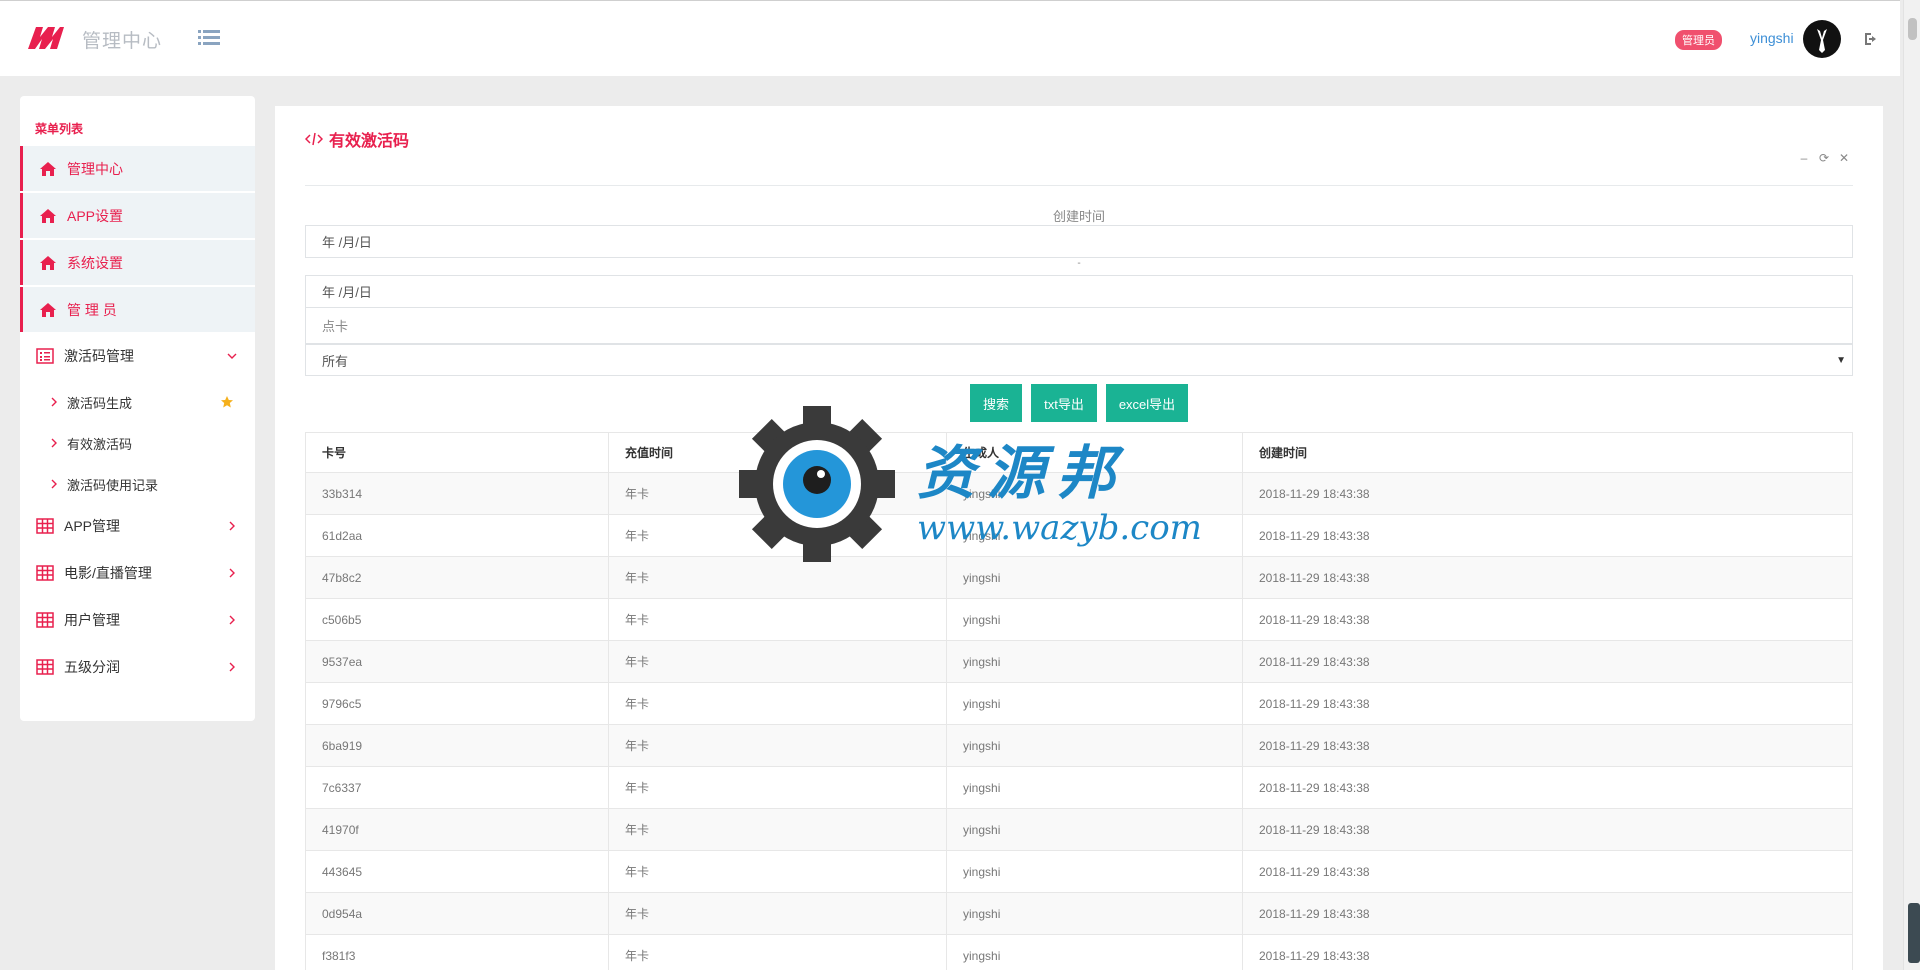 The width and height of the screenshot is (1920, 970). I want to click on cell-card-number: 33b314, so click(457, 493).